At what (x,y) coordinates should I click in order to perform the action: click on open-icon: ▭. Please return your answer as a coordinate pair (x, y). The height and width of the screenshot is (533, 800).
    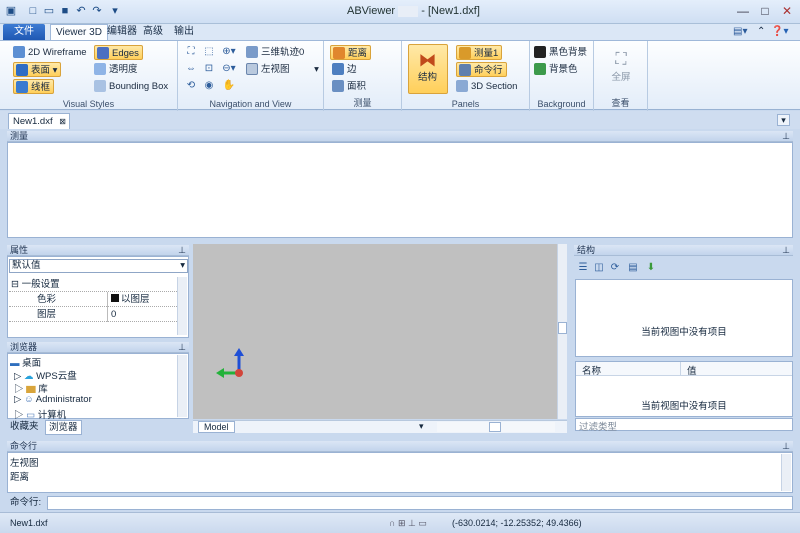
    Looking at the image, I should click on (49, 11).